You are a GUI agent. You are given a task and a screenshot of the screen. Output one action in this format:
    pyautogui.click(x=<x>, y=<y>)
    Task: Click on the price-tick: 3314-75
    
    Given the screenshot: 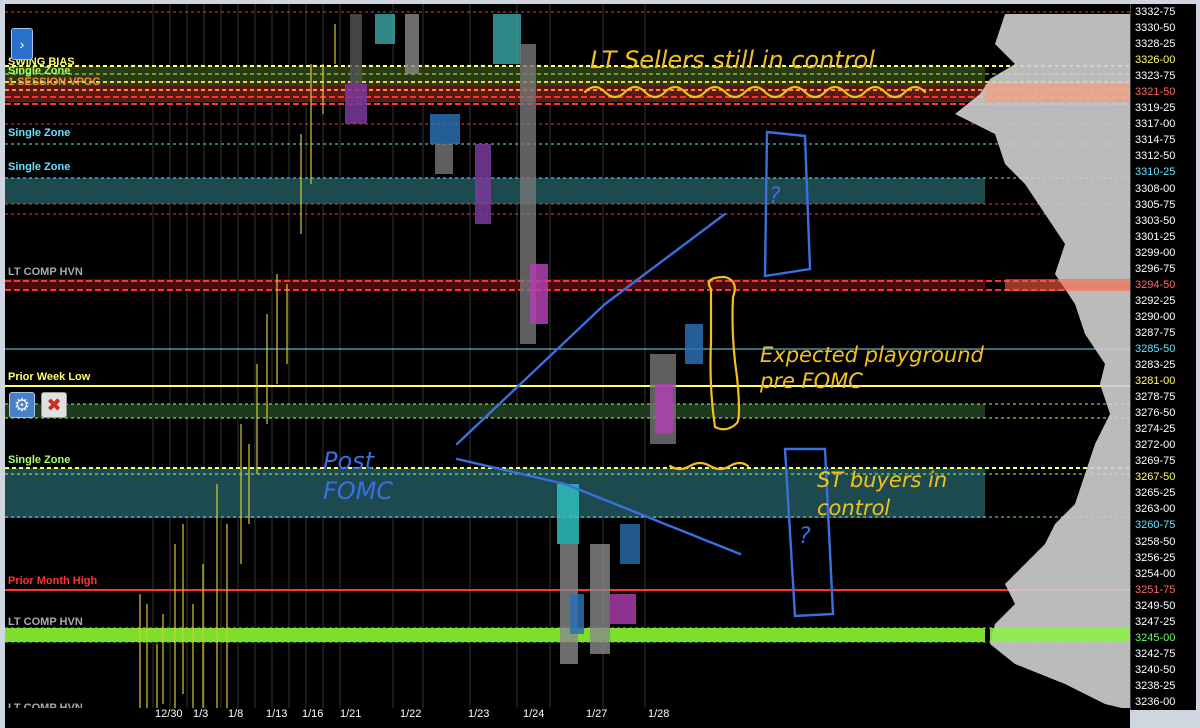 What is the action you would take?
    pyautogui.click(x=1155, y=140)
    